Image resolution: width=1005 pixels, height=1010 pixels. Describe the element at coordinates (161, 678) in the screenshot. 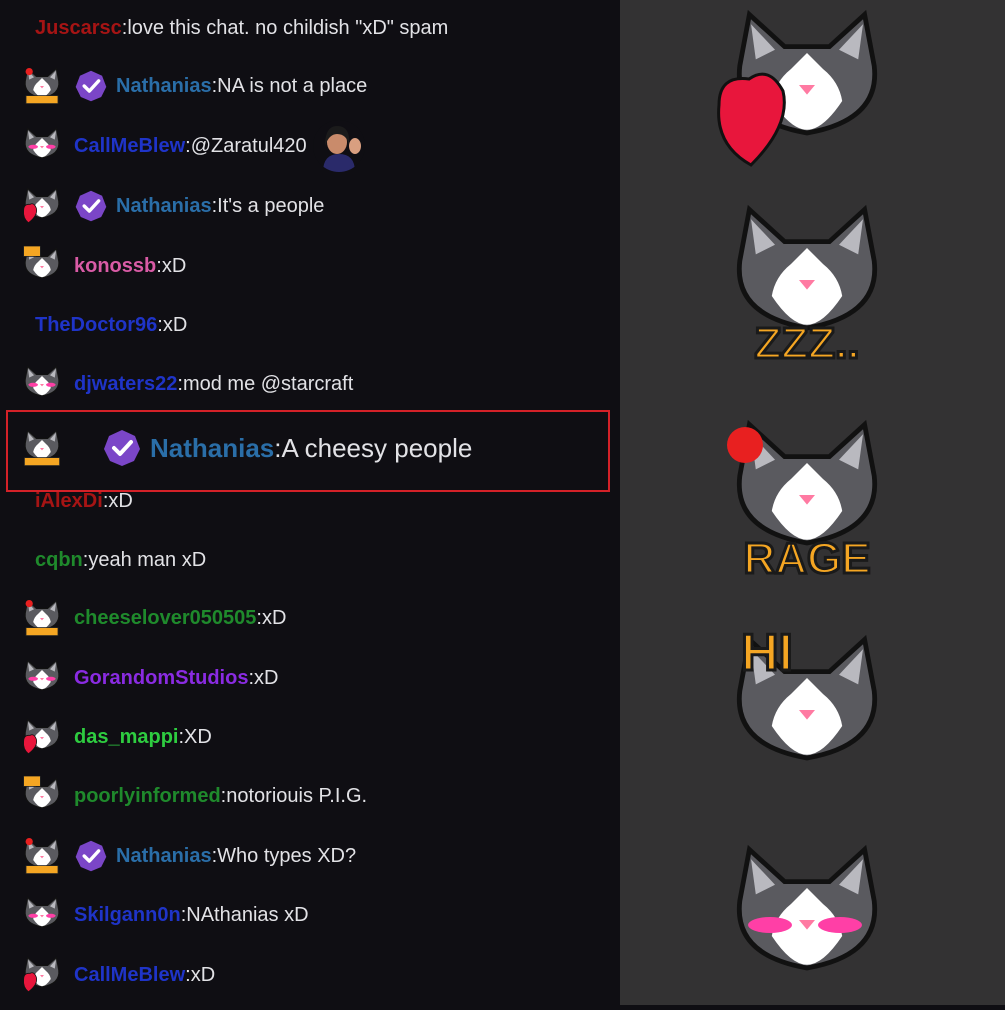

I see `chat-username: GorandomStudios` at that location.